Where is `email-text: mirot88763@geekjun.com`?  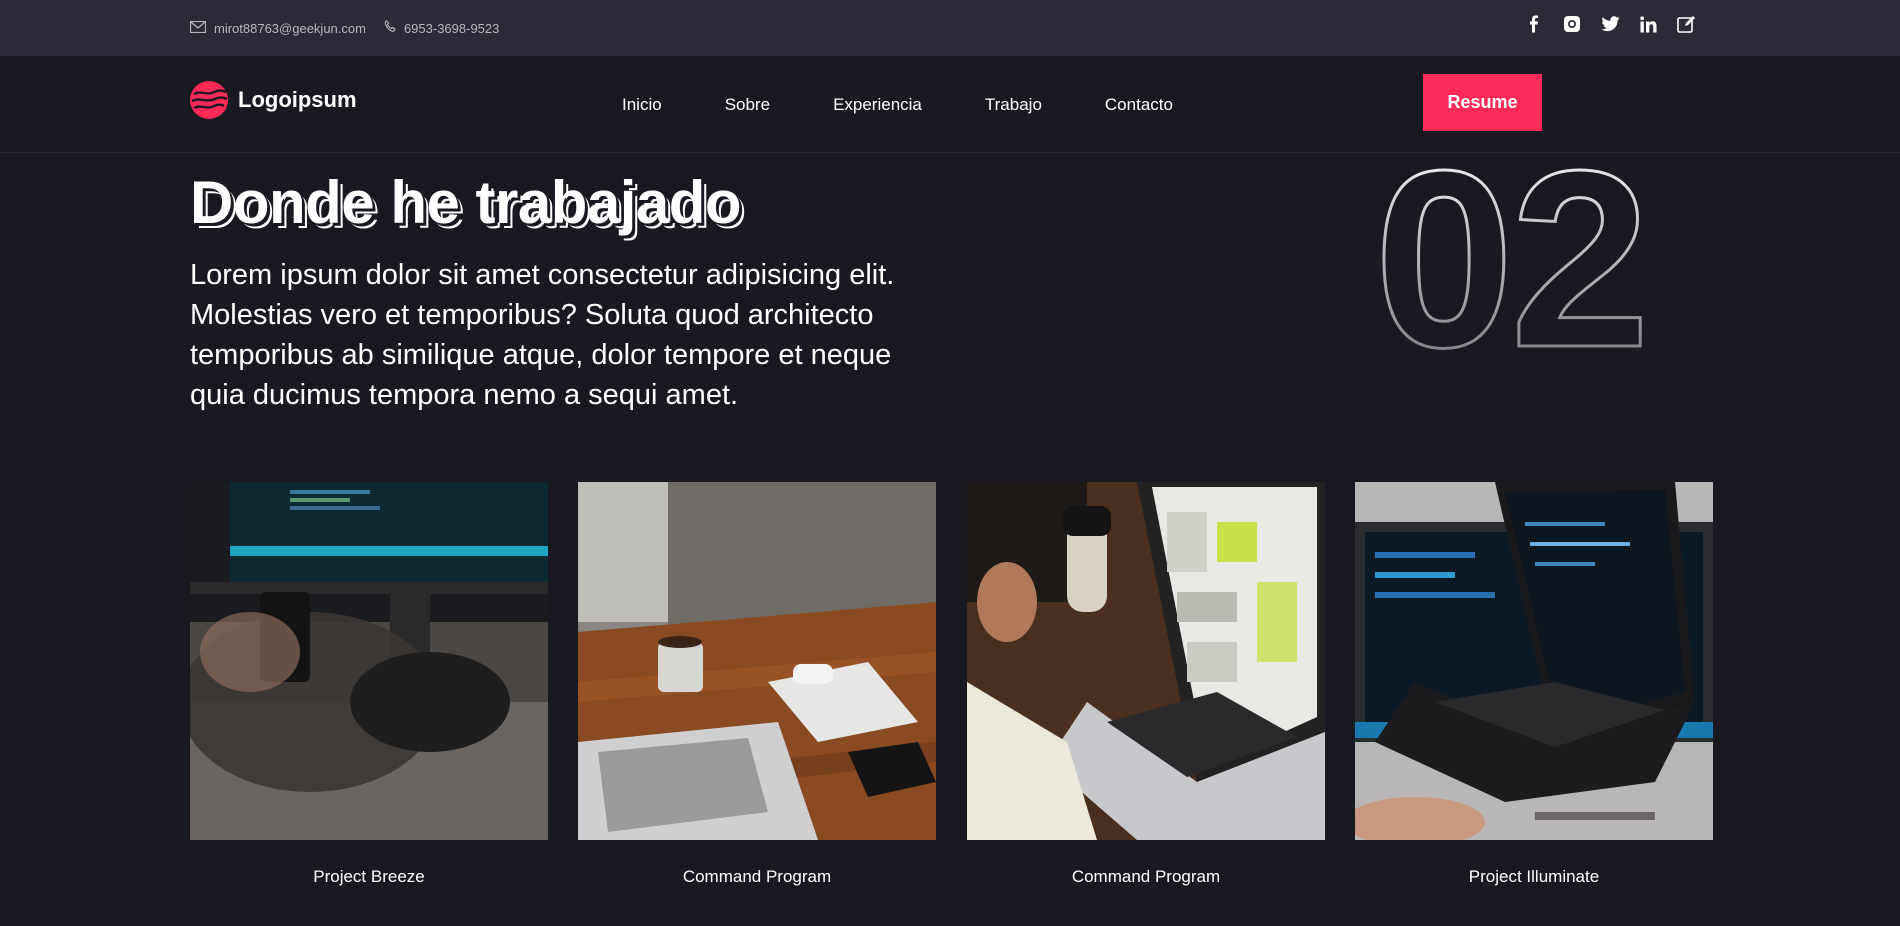 email-text: mirot88763@geekjun.com is located at coordinates (290, 28).